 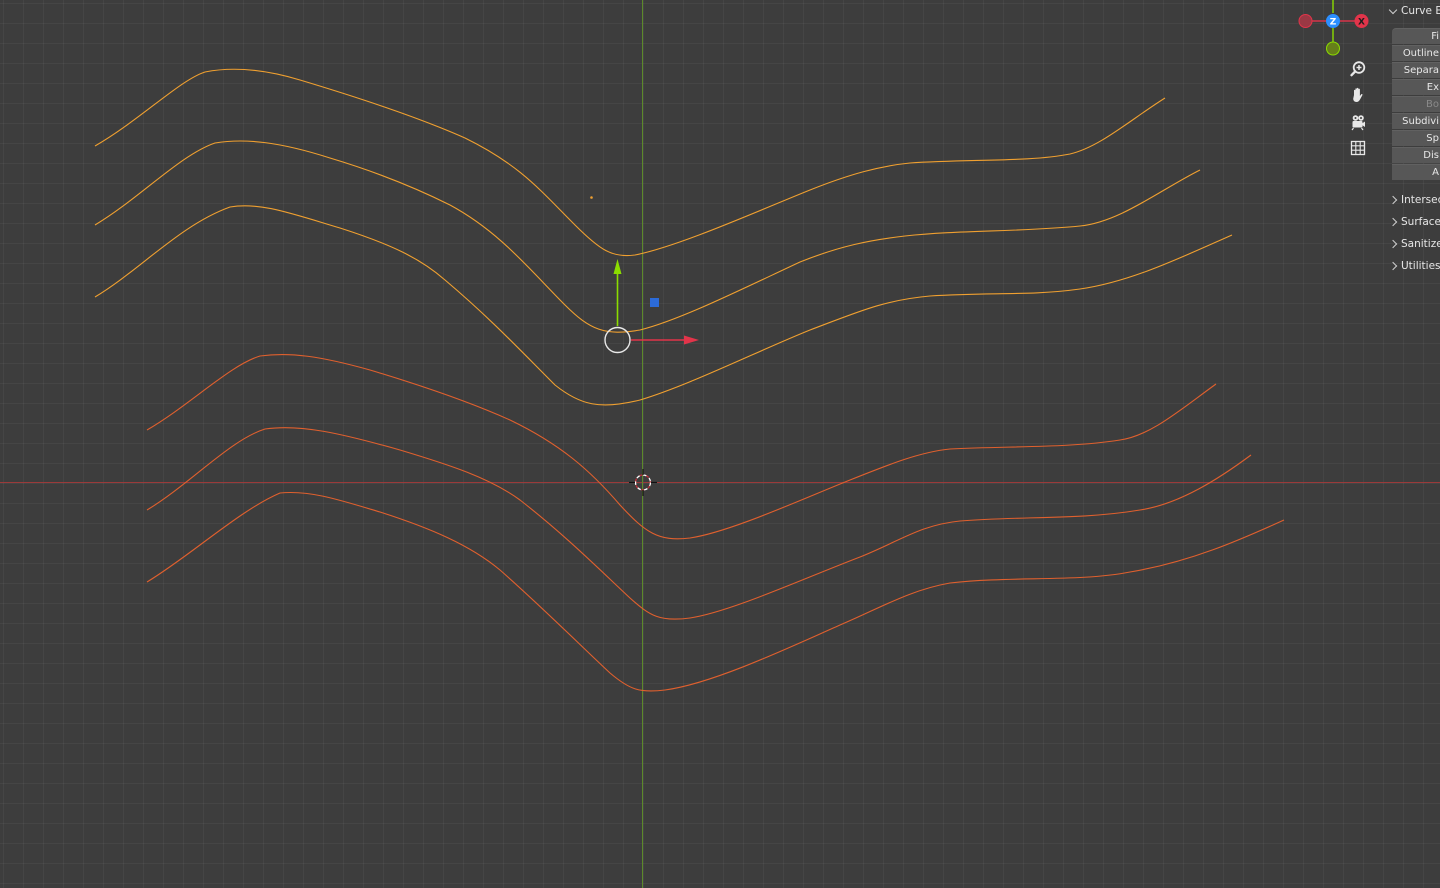 I want to click on control-point, so click(x=591, y=197).